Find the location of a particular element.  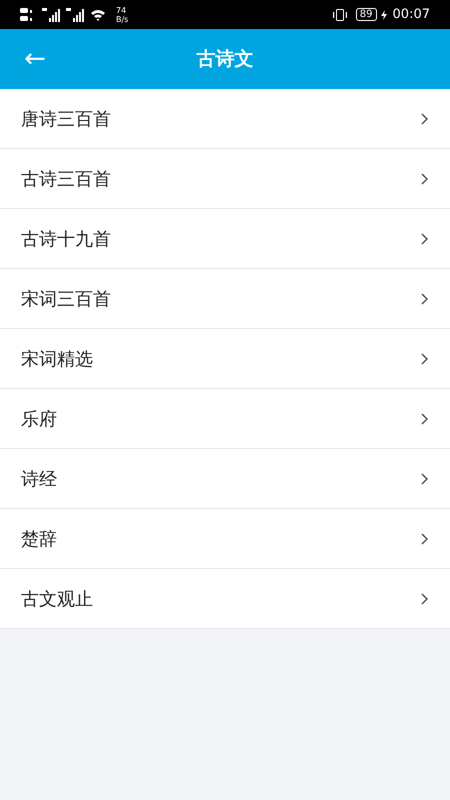

page-title: 古诗文 is located at coordinates (225, 59).